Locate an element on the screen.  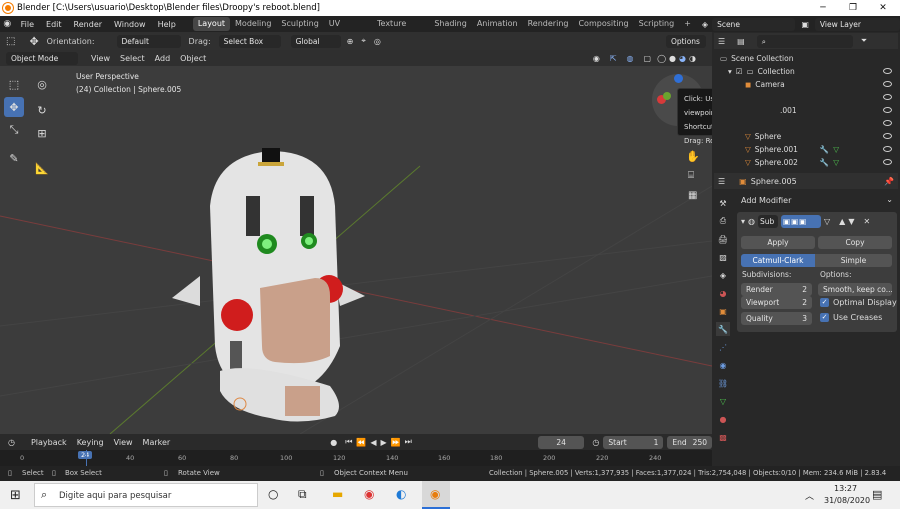
edge-icon: ◐ is located at coordinates (401, 494).